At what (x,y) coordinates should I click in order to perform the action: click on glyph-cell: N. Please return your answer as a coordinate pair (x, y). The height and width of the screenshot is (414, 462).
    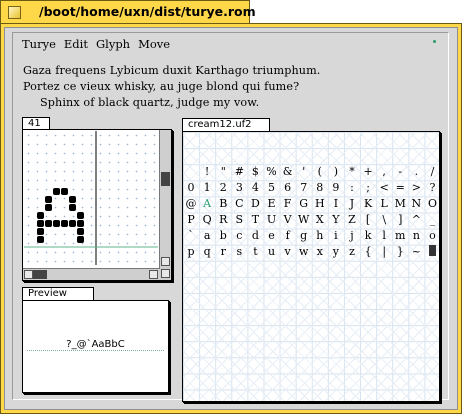
    Looking at the image, I should click on (416, 204).